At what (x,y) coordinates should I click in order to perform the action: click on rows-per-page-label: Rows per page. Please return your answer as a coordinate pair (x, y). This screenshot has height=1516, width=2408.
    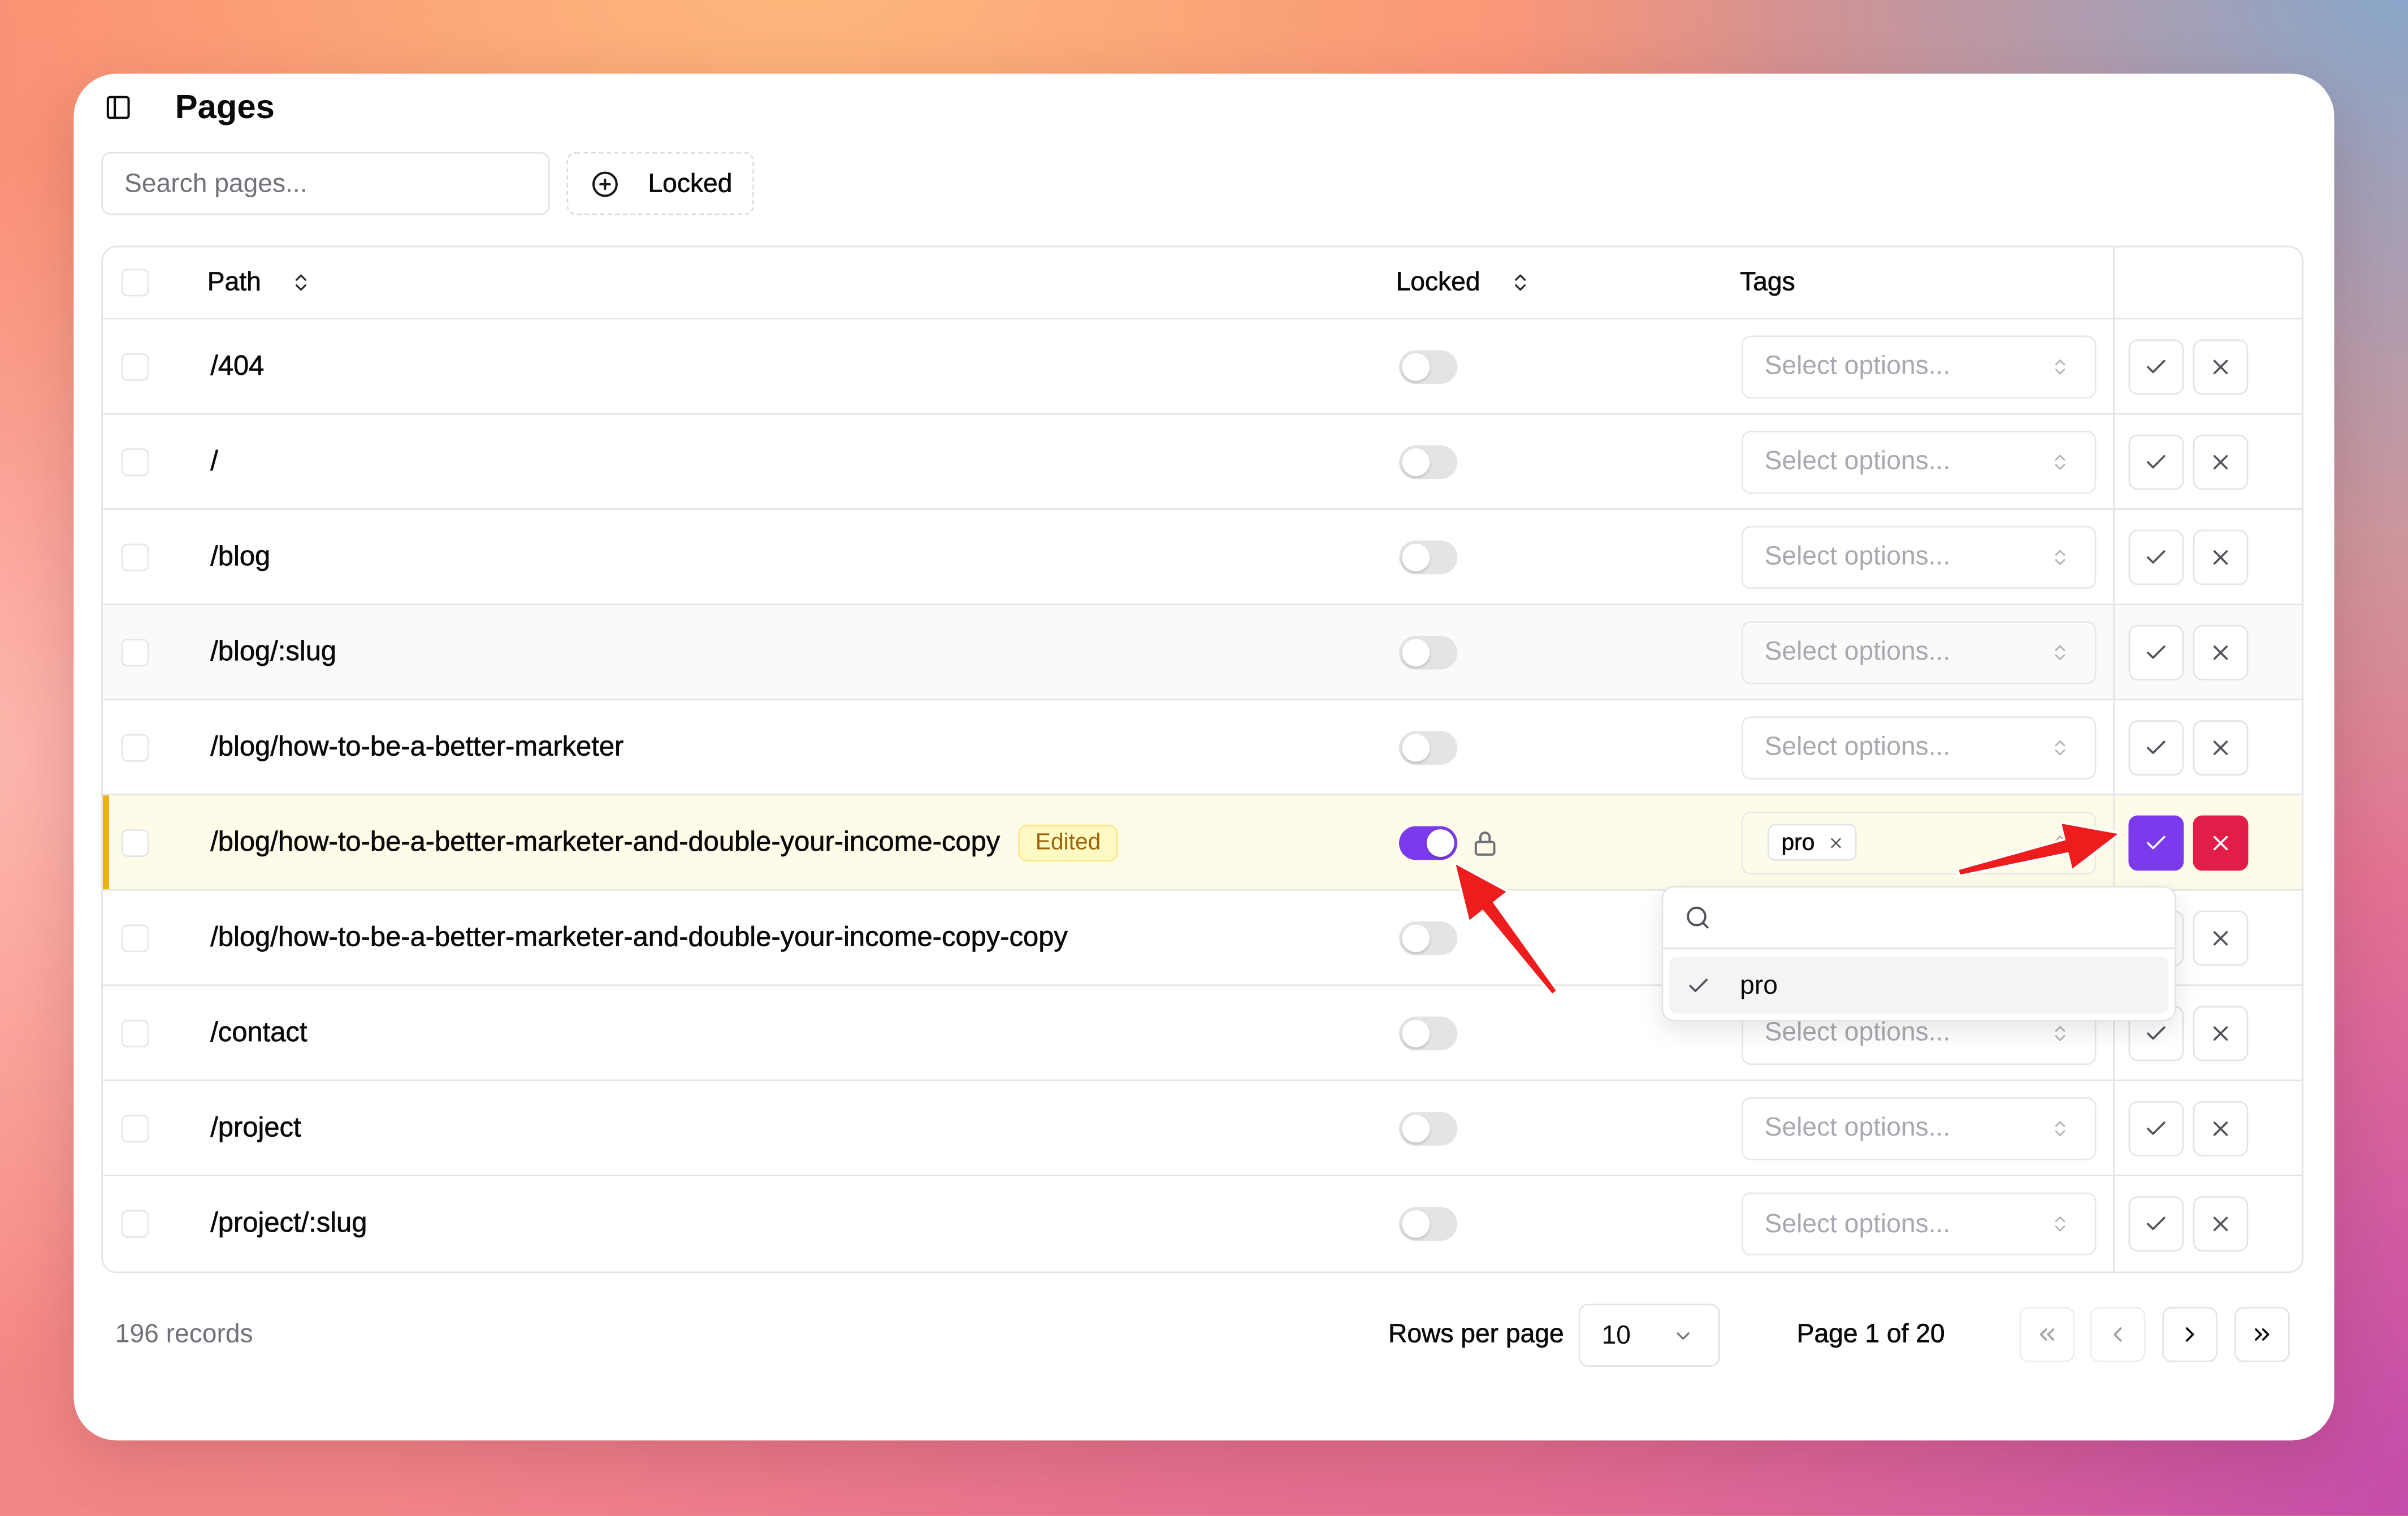
    Looking at the image, I should click on (1476, 1334).